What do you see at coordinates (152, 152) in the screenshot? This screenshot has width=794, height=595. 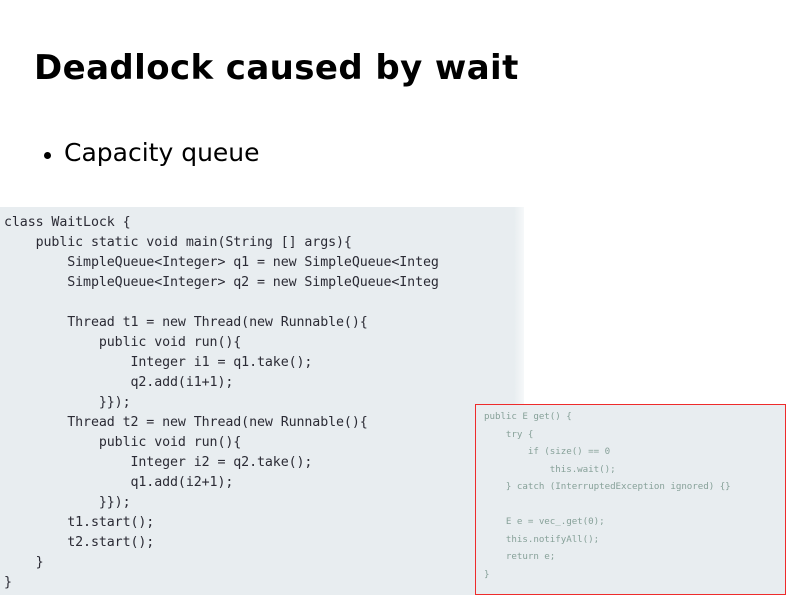 I see `bullet-item-capacity-queue: Capacity queue` at bounding box center [152, 152].